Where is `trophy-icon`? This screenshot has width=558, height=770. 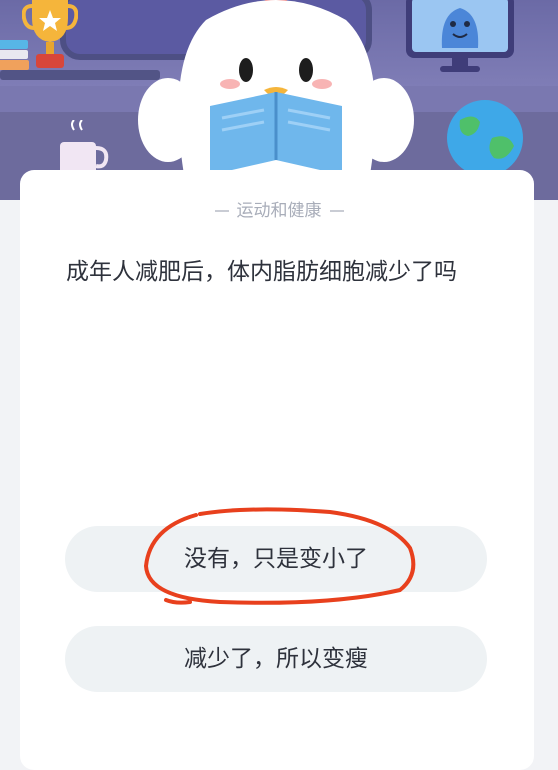 trophy-icon is located at coordinates (50, 34).